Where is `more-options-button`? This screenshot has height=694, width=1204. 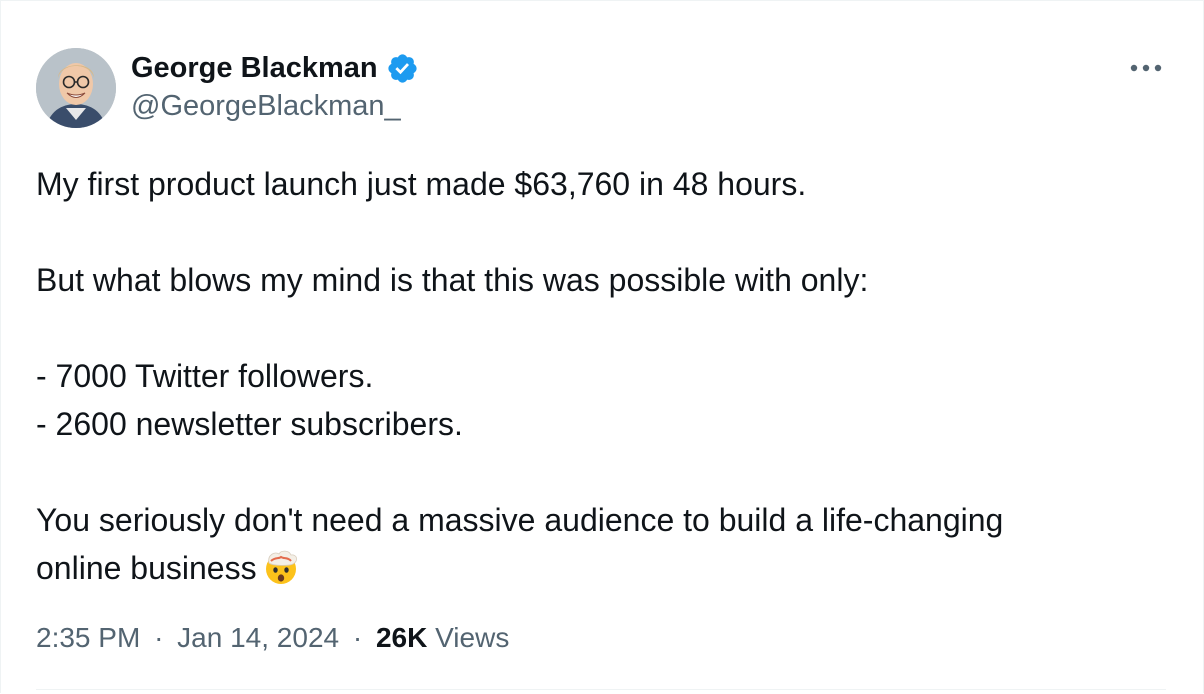
more-options-button is located at coordinates (1146, 68).